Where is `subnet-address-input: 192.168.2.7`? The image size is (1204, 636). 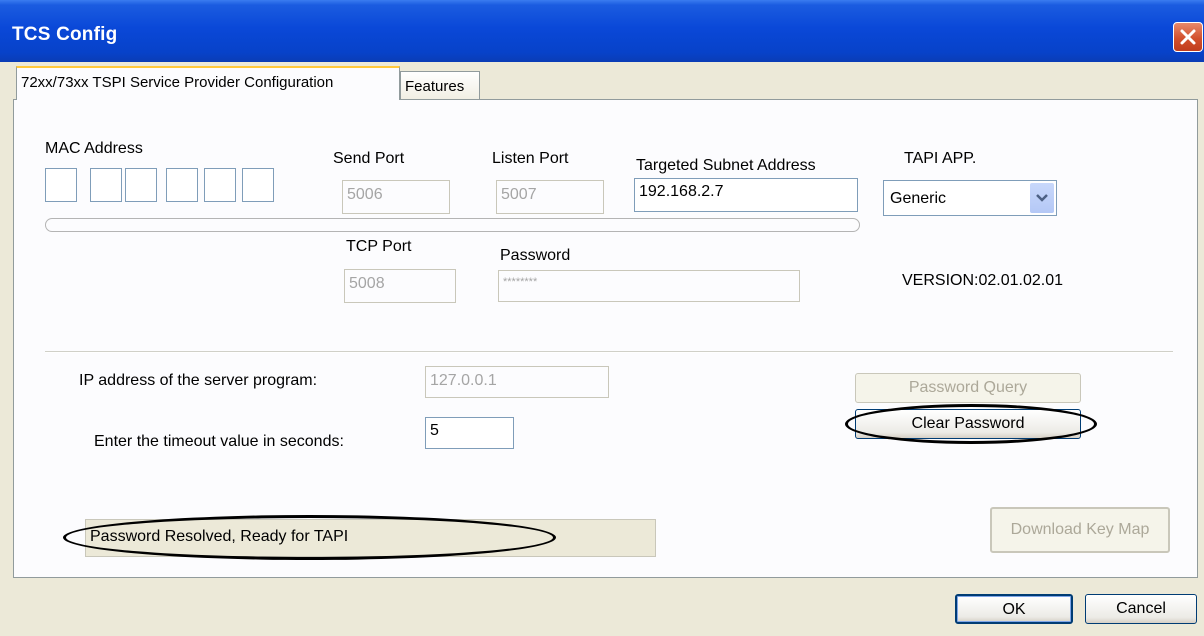 subnet-address-input: 192.168.2.7 is located at coordinates (746, 195).